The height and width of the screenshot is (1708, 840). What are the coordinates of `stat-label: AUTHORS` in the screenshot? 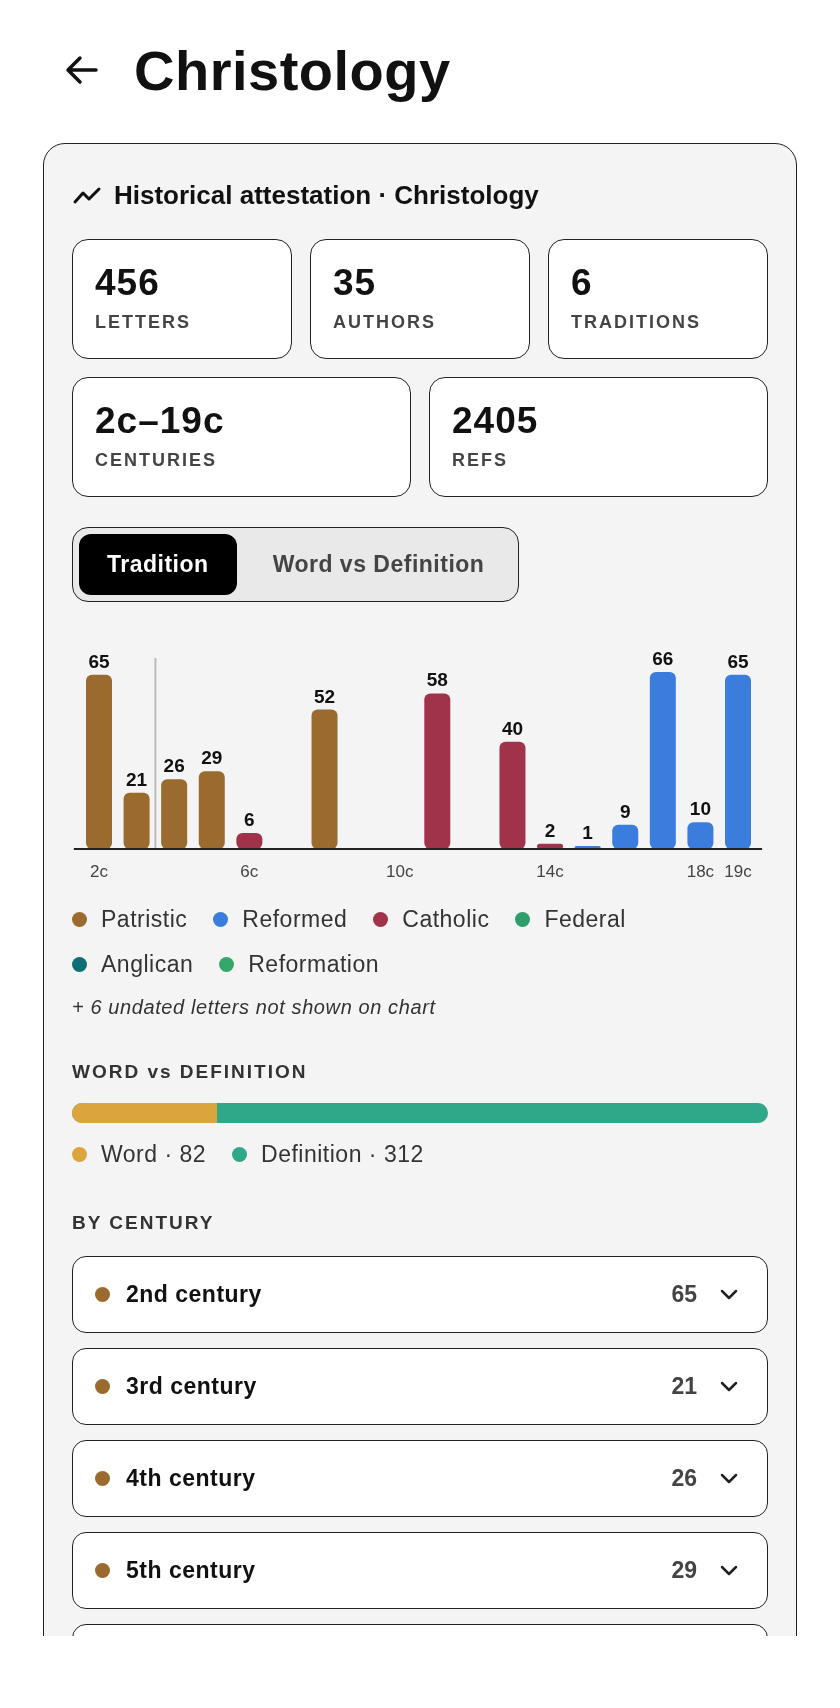 It's located at (385, 322).